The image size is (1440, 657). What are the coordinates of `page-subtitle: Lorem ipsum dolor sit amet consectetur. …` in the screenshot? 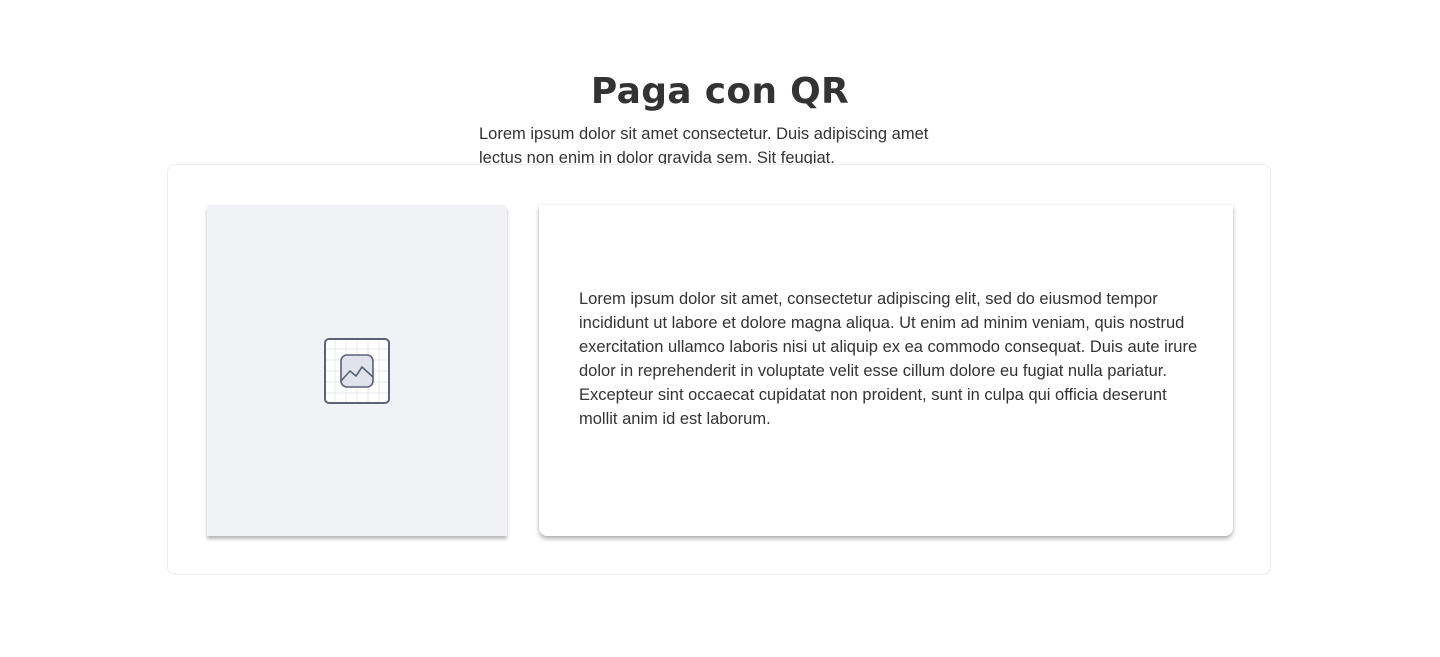 It's located at (704, 146).